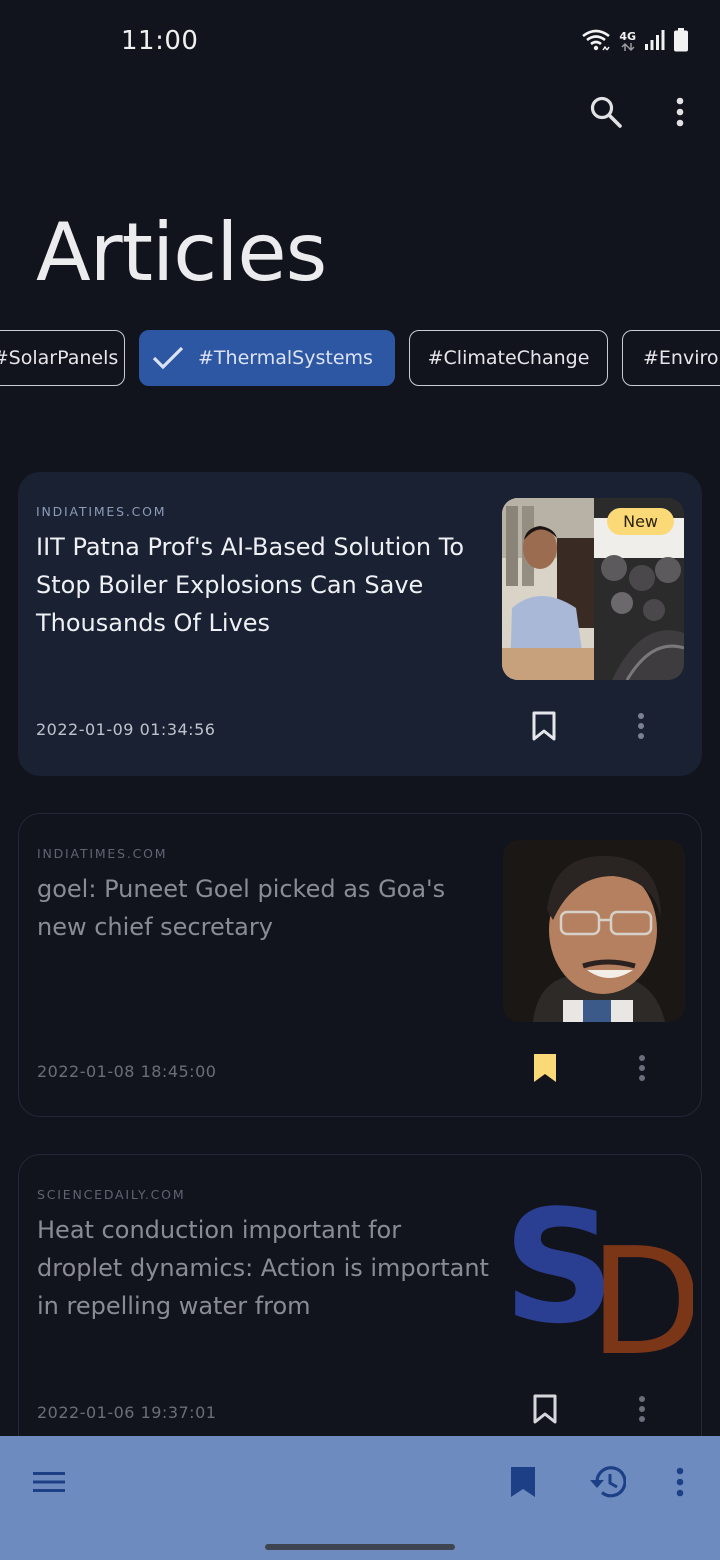  I want to click on bottom-app-bar, so click(360, 1498).